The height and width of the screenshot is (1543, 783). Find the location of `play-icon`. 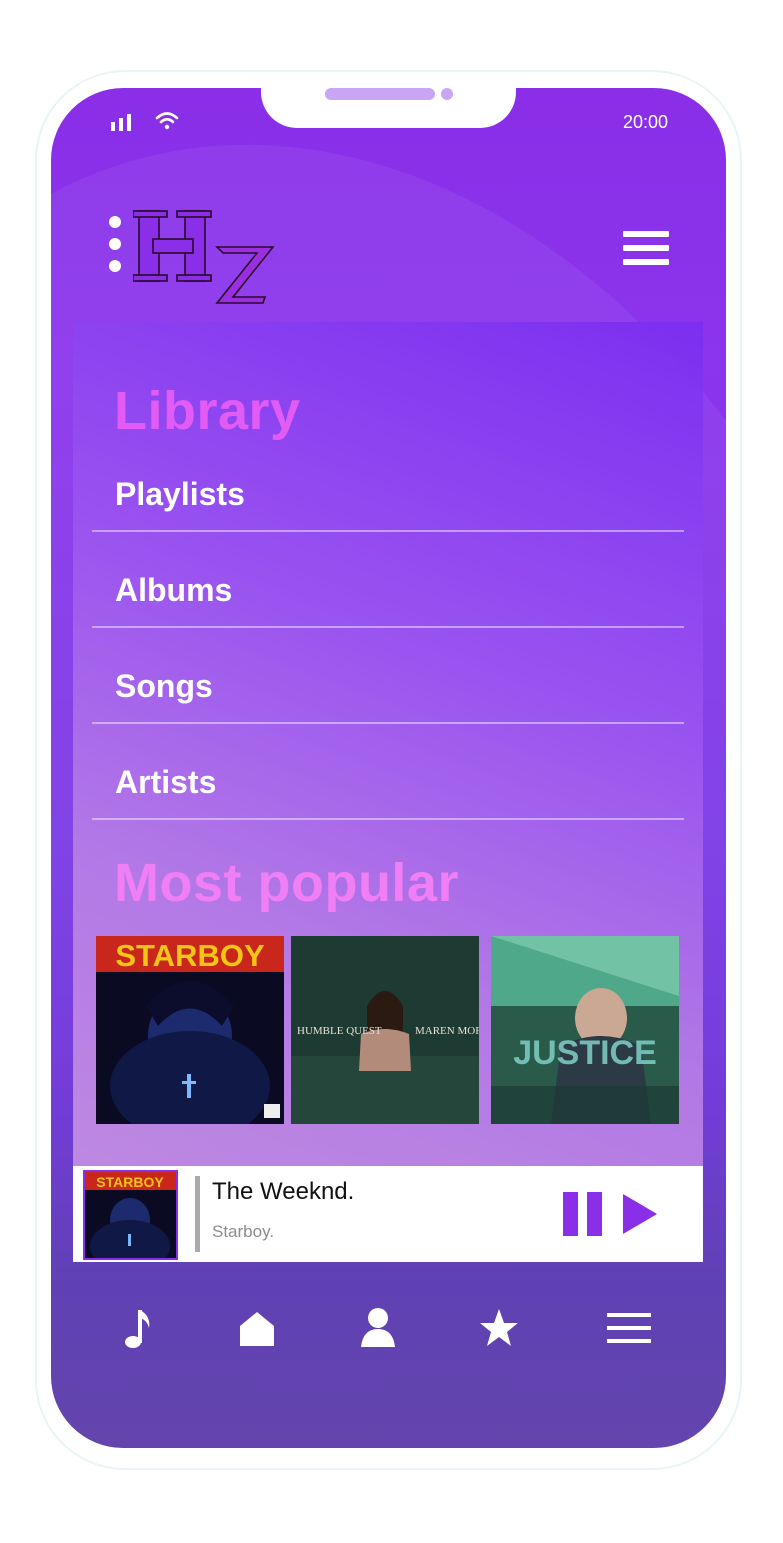

play-icon is located at coordinates (640, 1214).